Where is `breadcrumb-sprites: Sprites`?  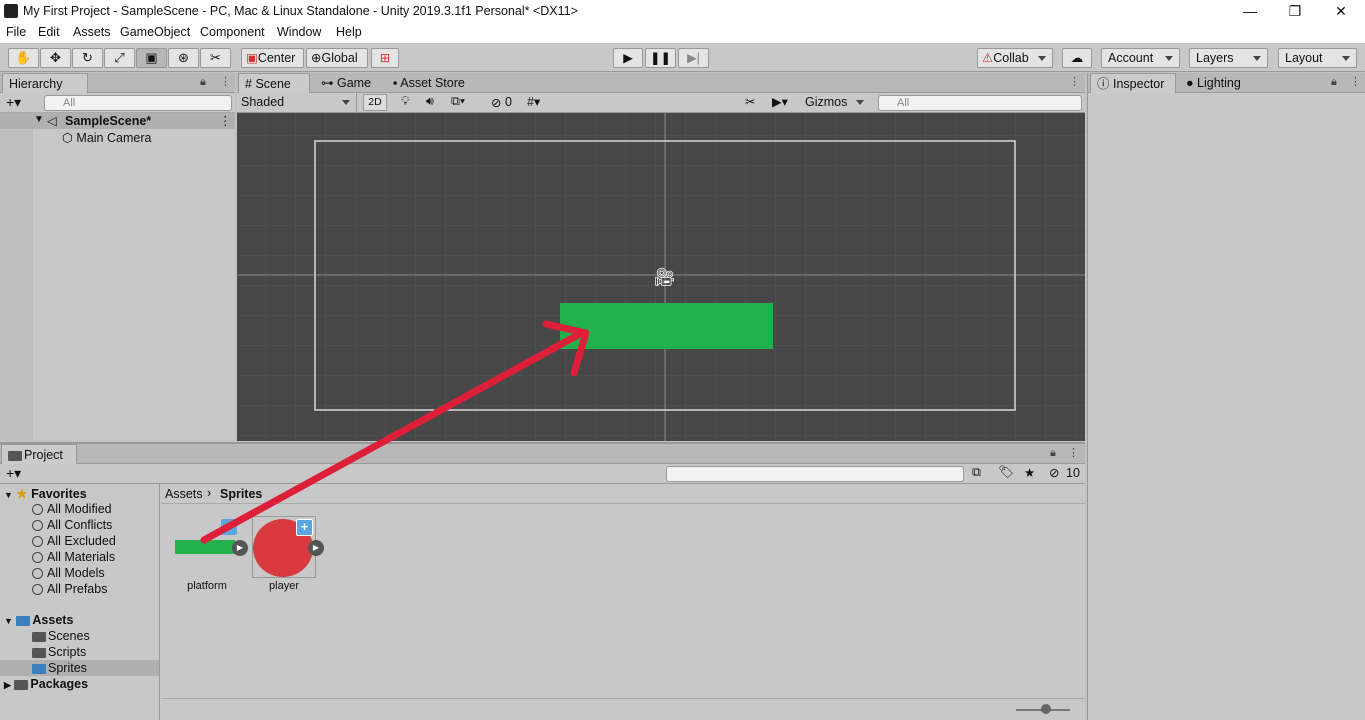 breadcrumb-sprites: Sprites is located at coordinates (241, 494).